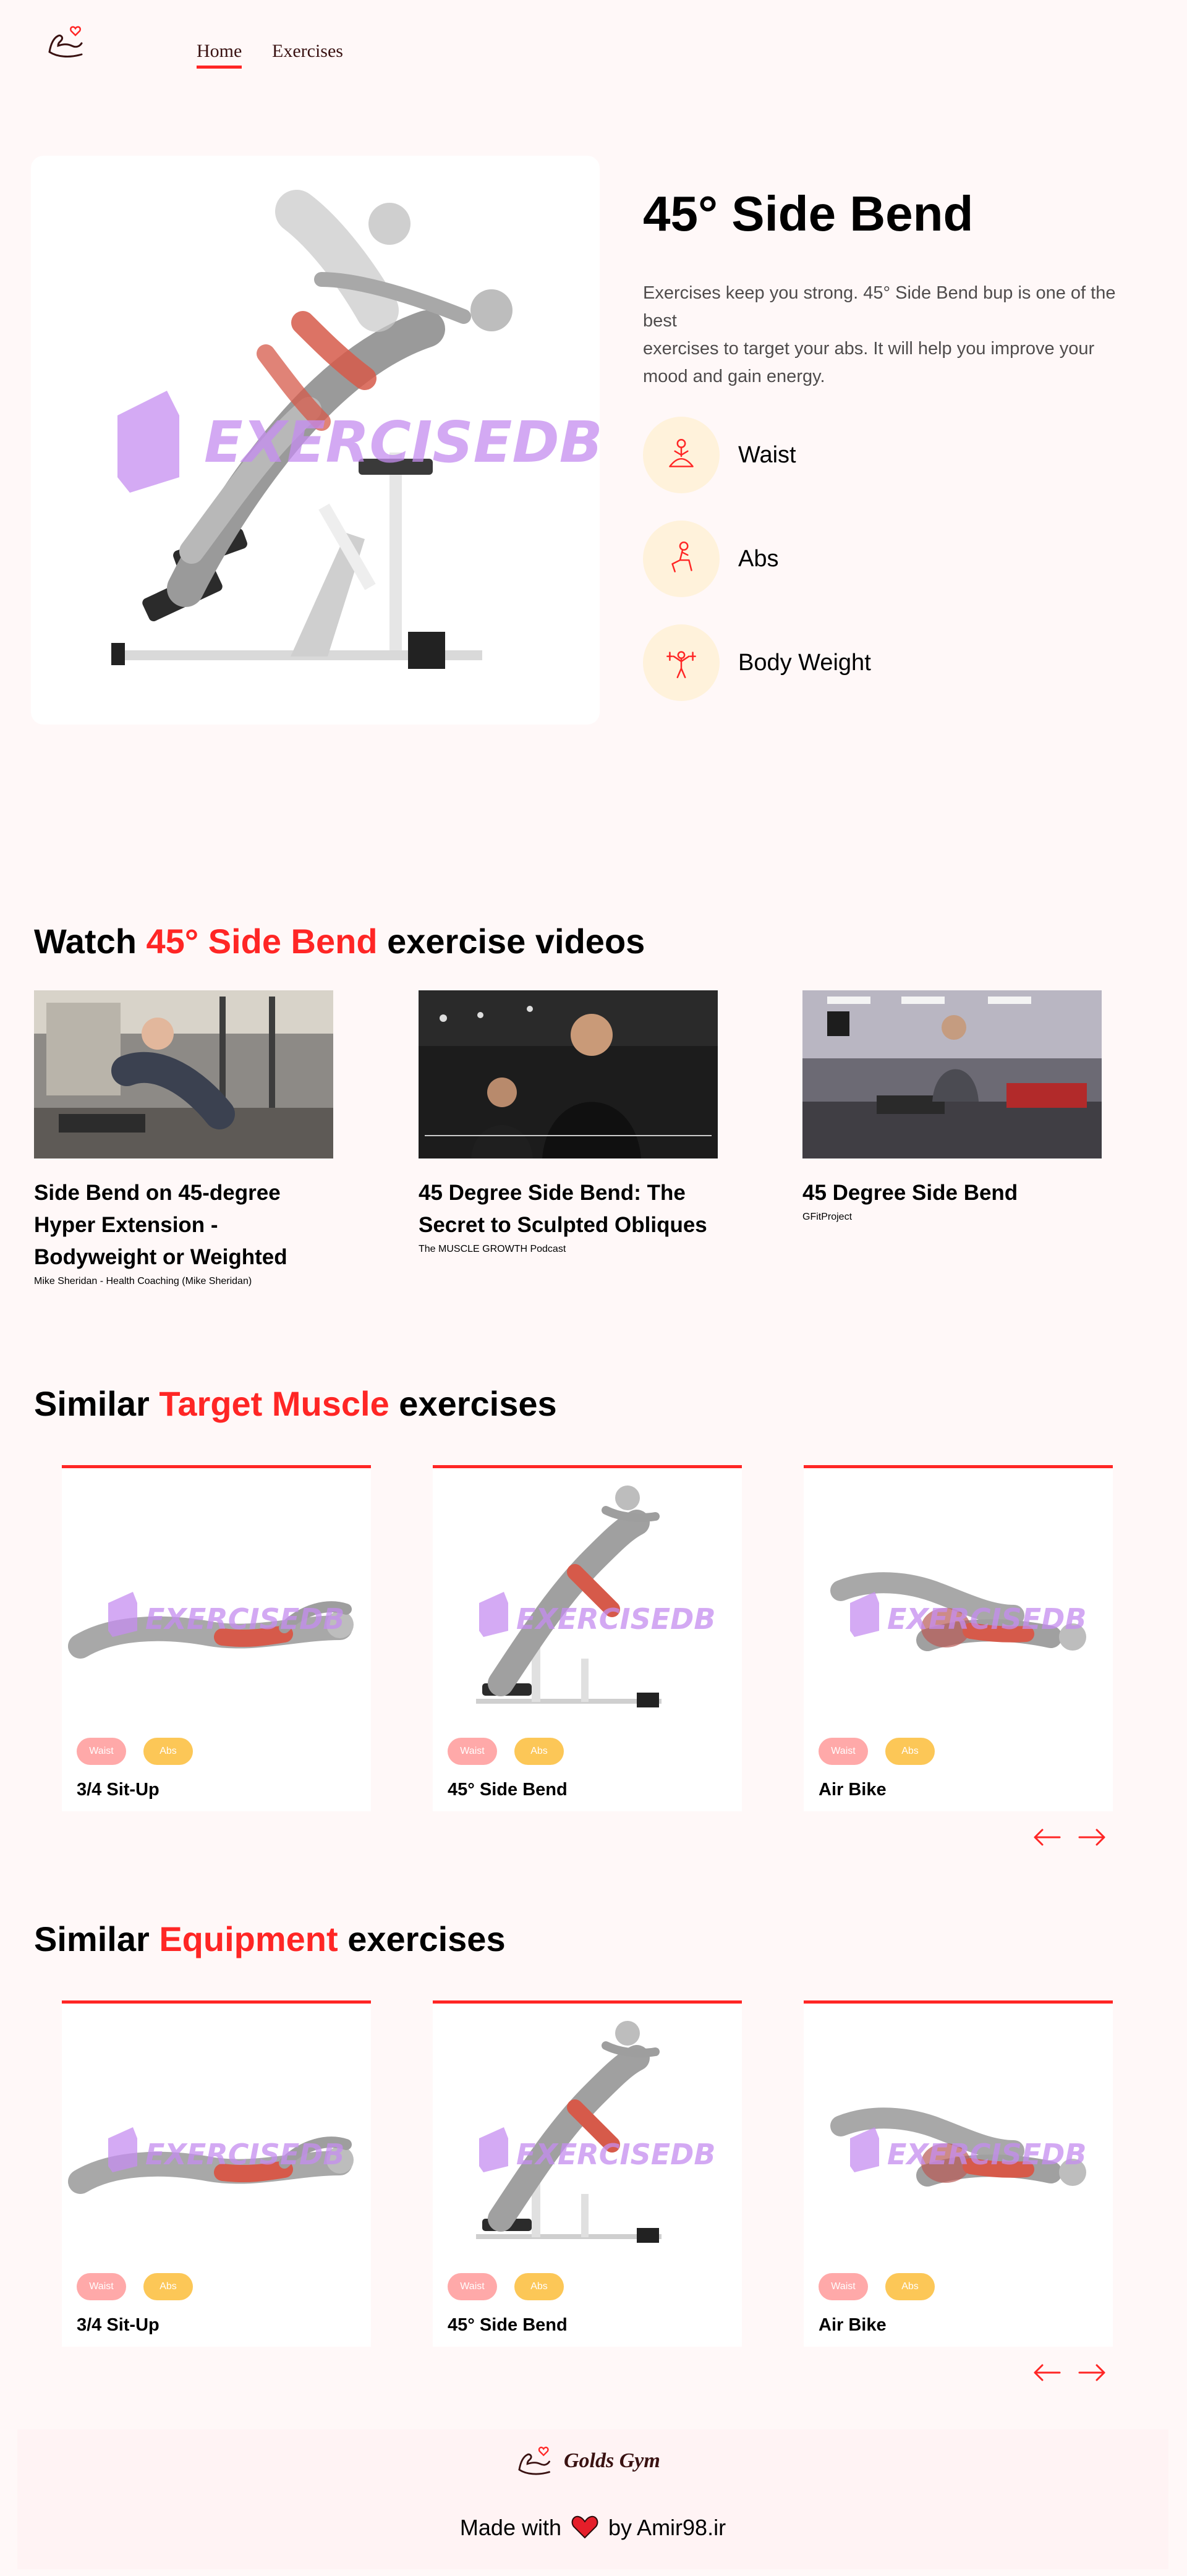 Image resolution: width=1187 pixels, height=2576 pixels. What do you see at coordinates (682, 455) in the screenshot?
I see `body-part-icon` at bounding box center [682, 455].